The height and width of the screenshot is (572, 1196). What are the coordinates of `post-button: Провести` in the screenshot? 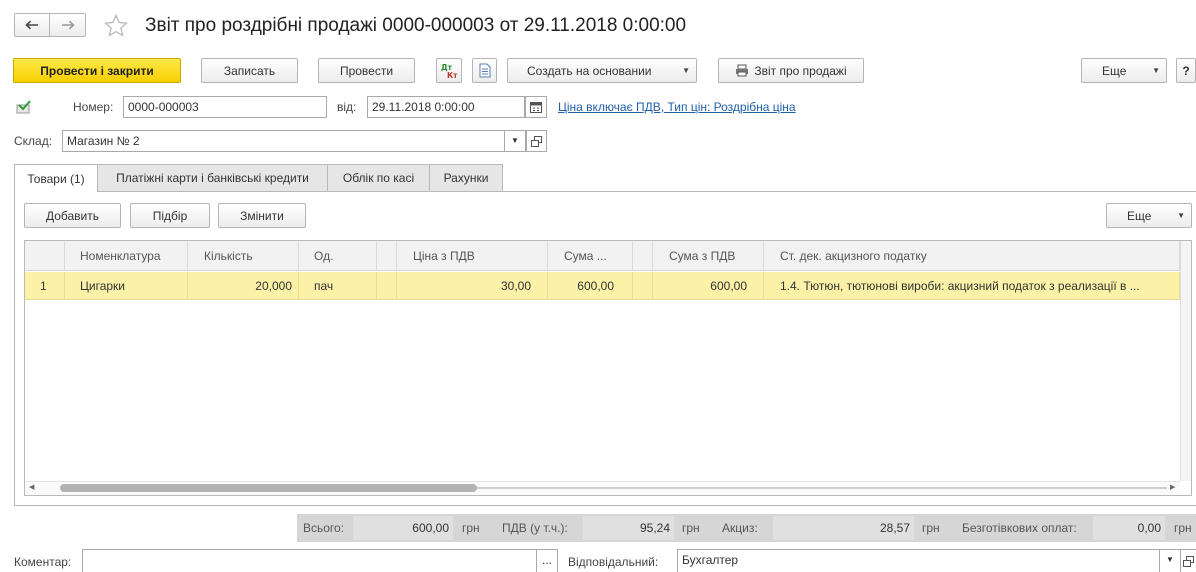 It's located at (366, 70).